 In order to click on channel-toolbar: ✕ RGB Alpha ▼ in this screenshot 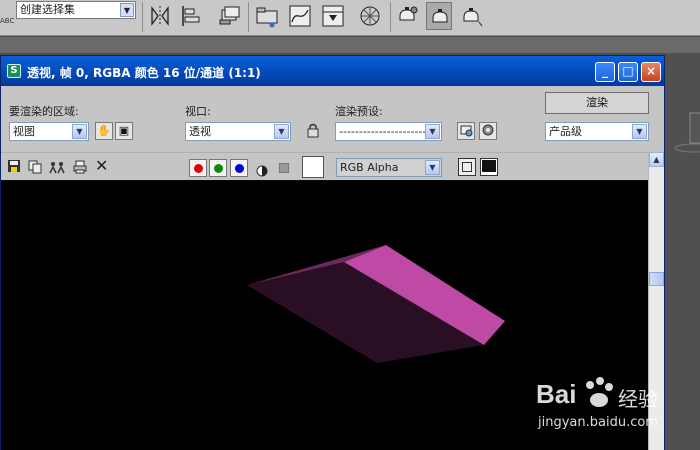, I will do `click(332, 166)`.